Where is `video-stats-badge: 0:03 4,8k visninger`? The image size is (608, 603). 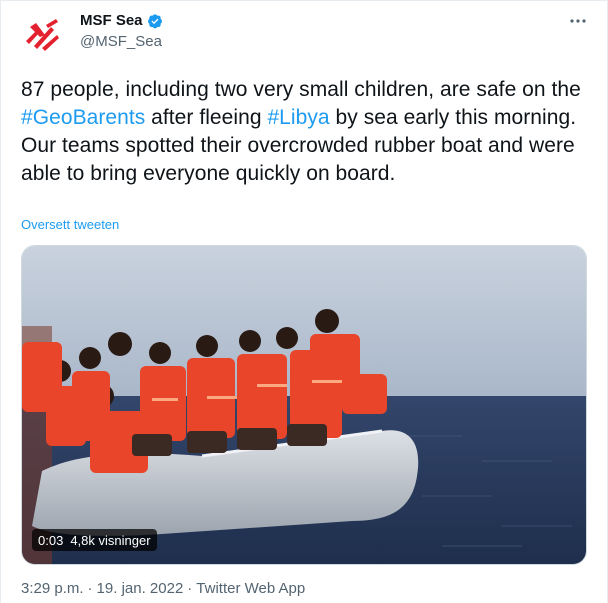 video-stats-badge: 0:03 4,8k visninger is located at coordinates (94, 540).